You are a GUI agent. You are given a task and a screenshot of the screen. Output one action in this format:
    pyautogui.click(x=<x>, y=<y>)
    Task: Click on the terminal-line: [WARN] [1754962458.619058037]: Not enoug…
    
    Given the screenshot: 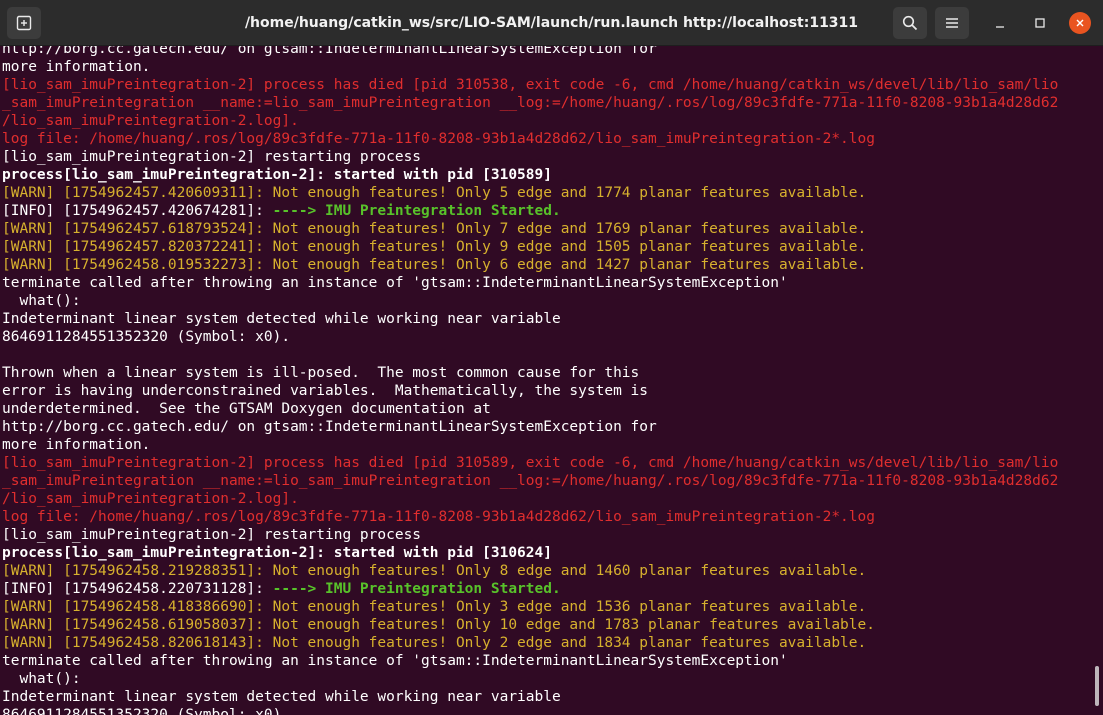 What is the action you would take?
    pyautogui.click(x=530, y=625)
    